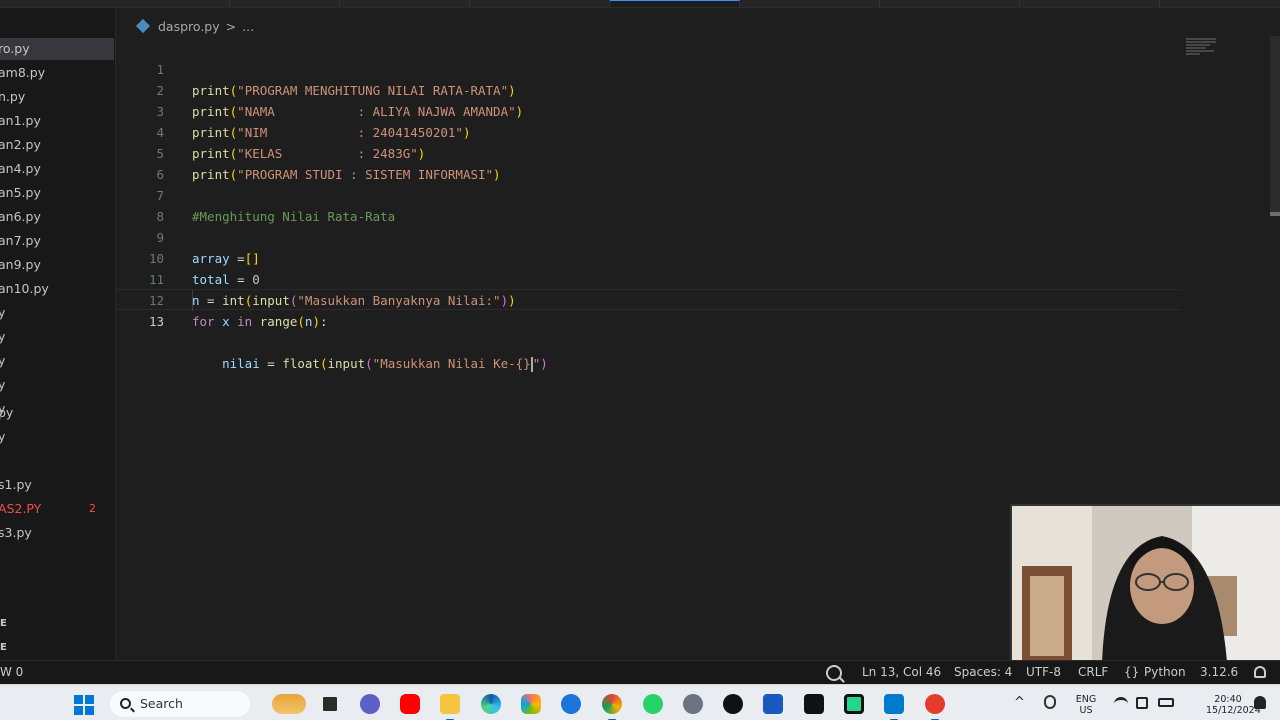 Image resolution: width=1280 pixels, height=720 pixels. What do you see at coordinates (57, 289) in the screenshot?
I see `explorer-file: an10.py` at bounding box center [57, 289].